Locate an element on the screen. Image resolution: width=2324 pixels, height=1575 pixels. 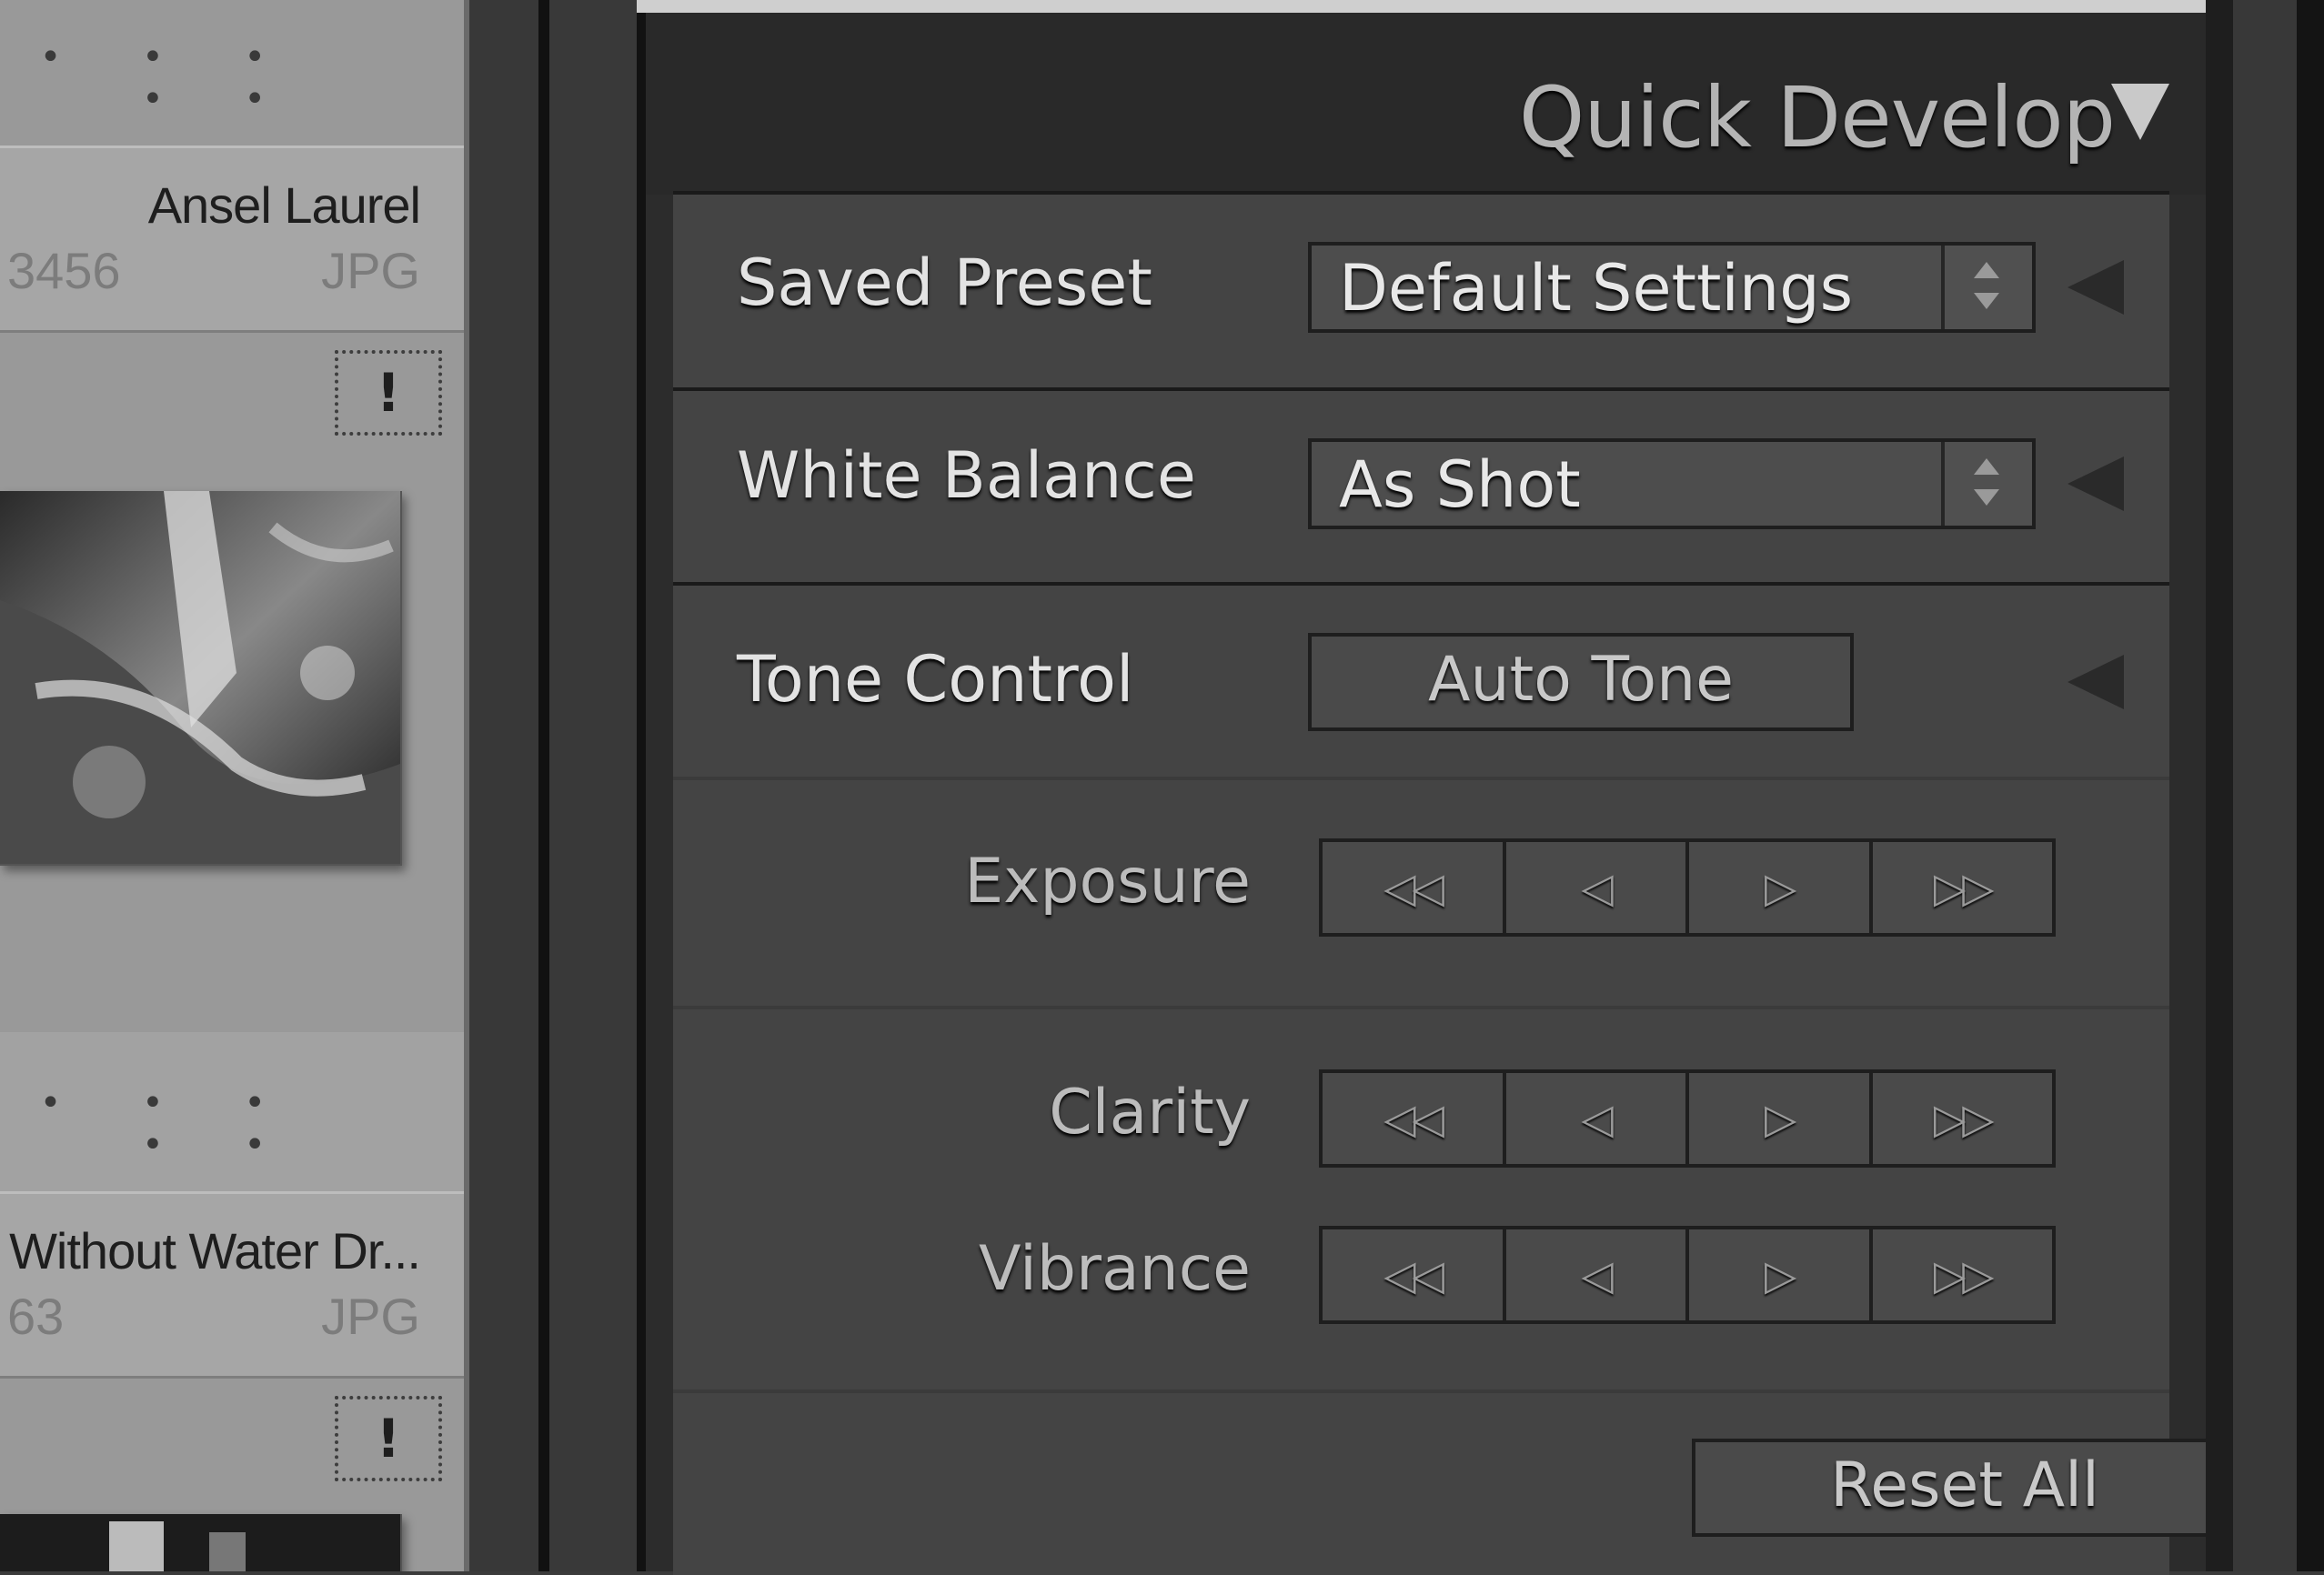
grid-cell-rating-row: • • • • • is located at coordinates (232, 1114).